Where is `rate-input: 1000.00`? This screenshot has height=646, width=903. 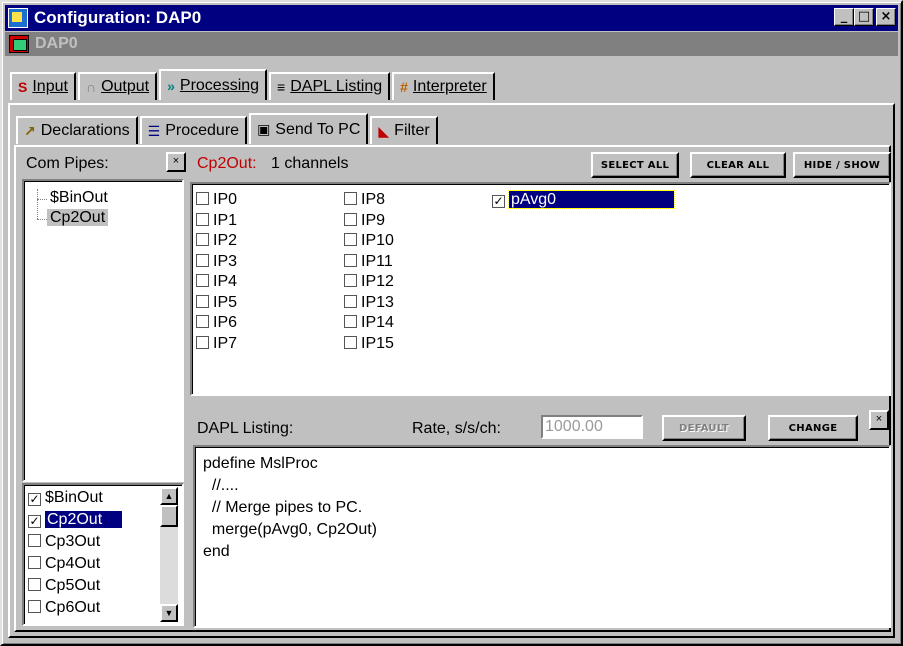
rate-input: 1000.00 is located at coordinates (592, 427).